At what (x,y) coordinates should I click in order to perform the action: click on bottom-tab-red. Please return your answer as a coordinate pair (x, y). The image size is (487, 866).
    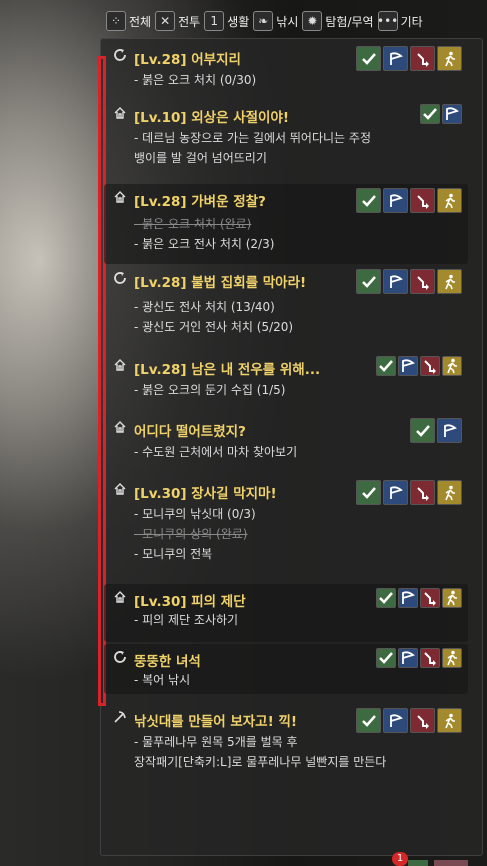
    Looking at the image, I should click on (451, 863).